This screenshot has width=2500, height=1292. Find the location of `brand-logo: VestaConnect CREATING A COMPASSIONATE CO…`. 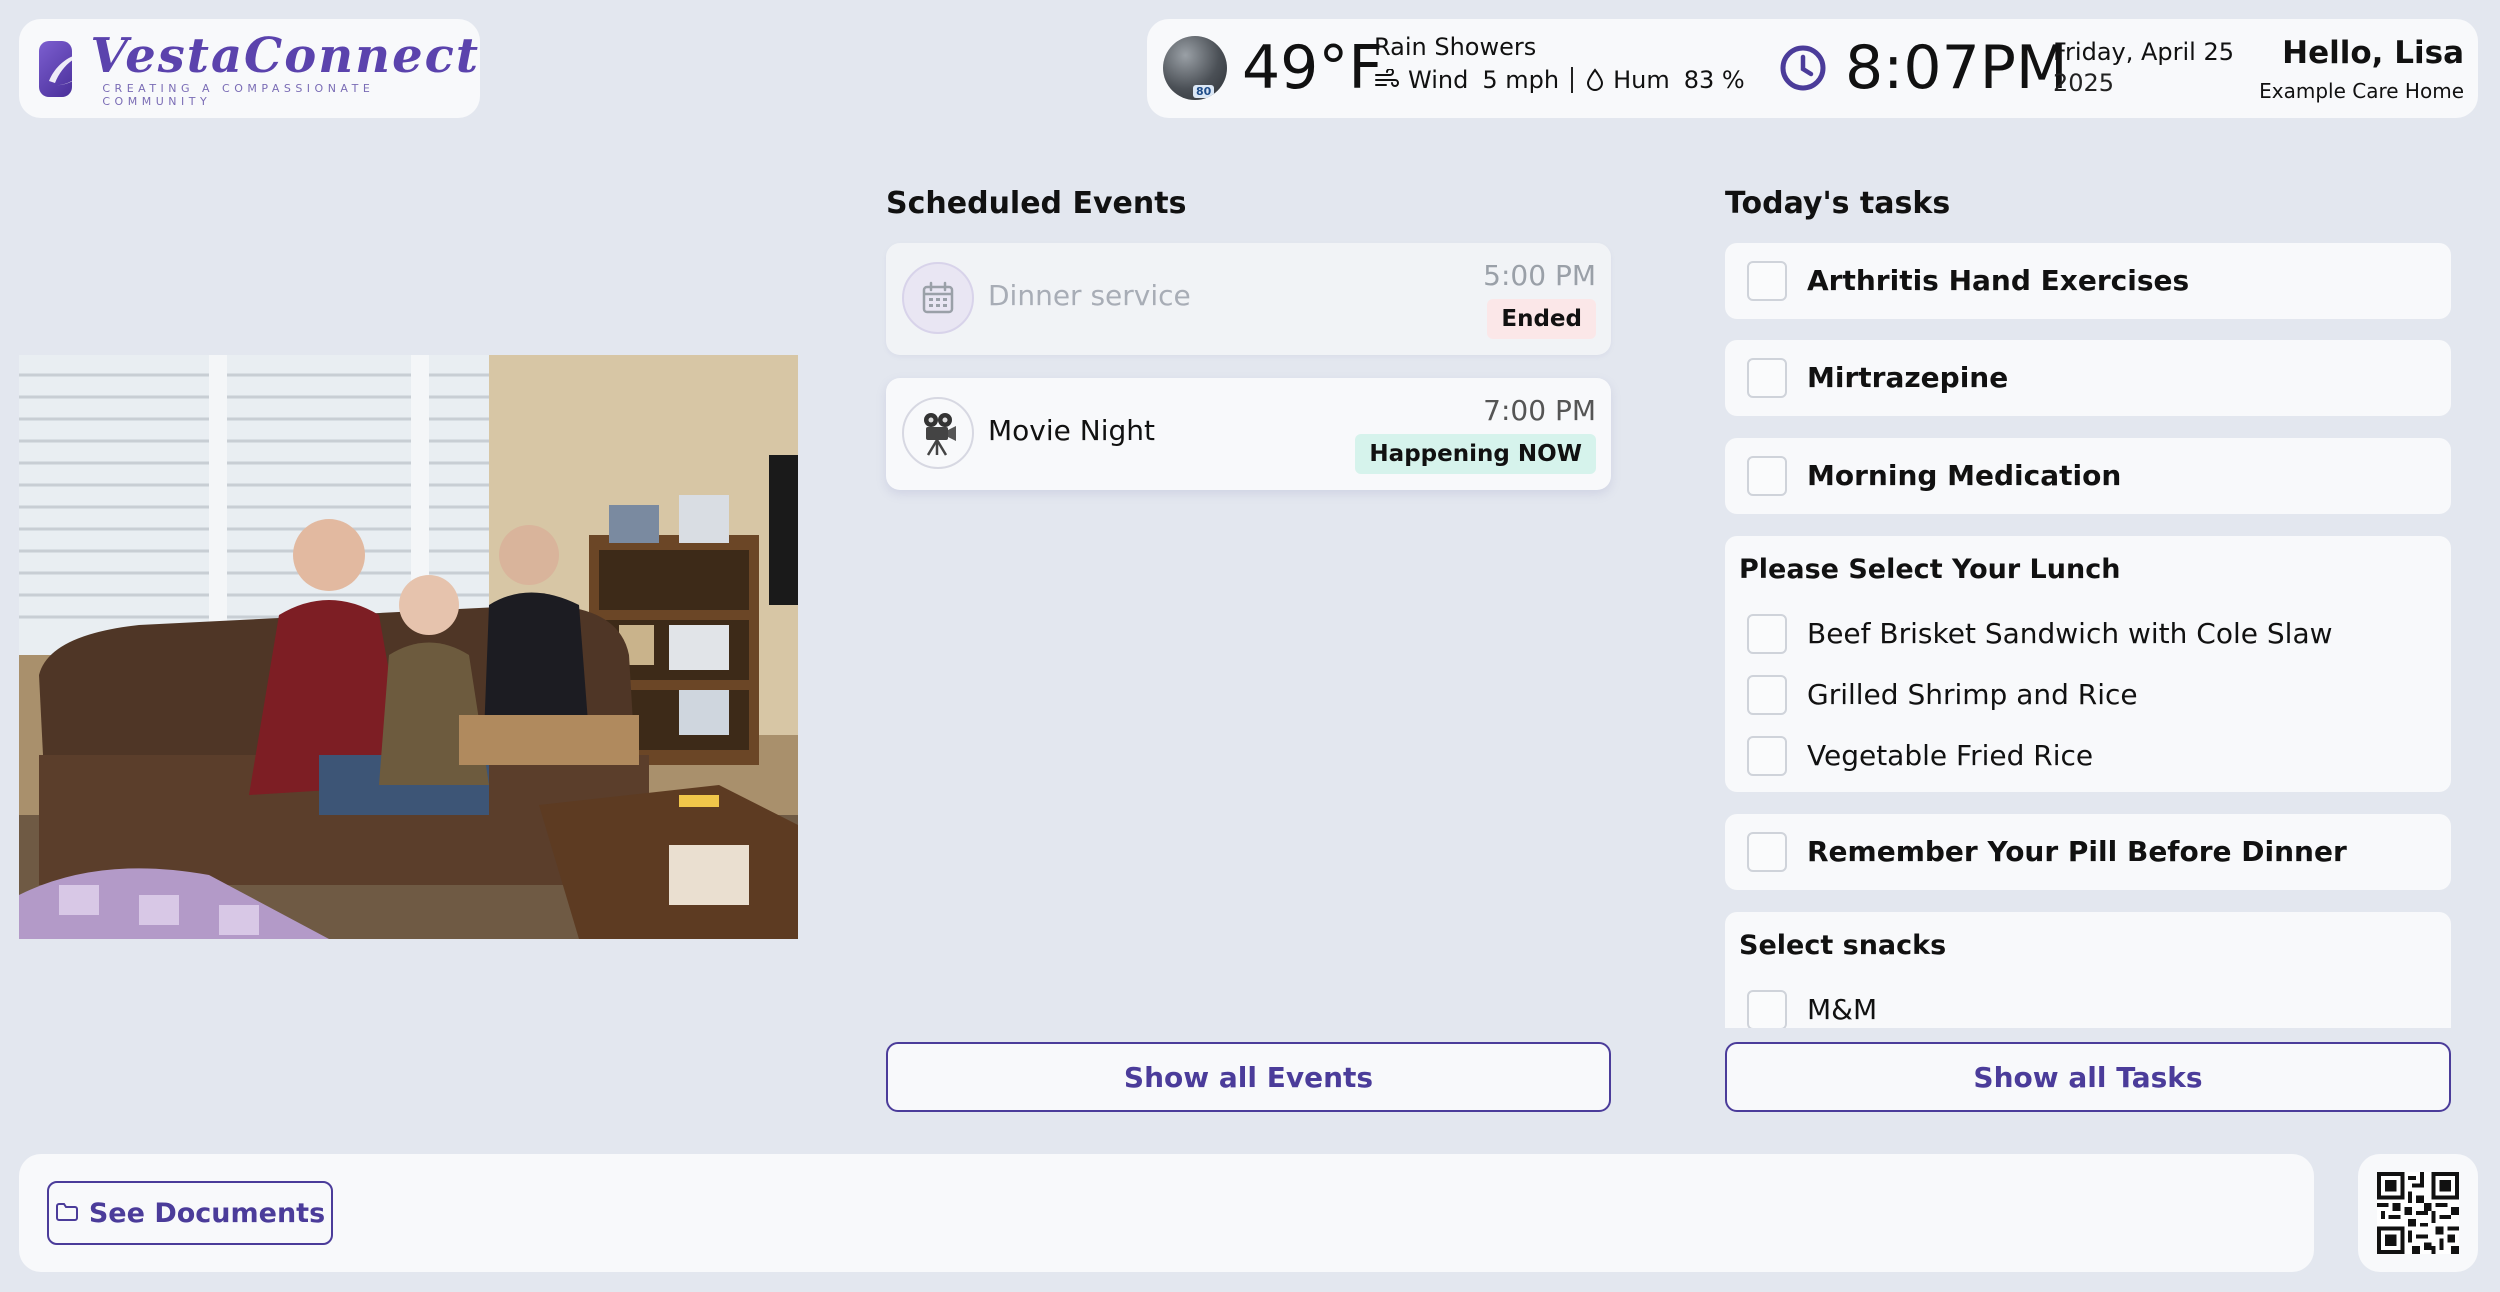

brand-logo: VestaConnect CREATING A COMPASSIONATE CO… is located at coordinates (249, 68).